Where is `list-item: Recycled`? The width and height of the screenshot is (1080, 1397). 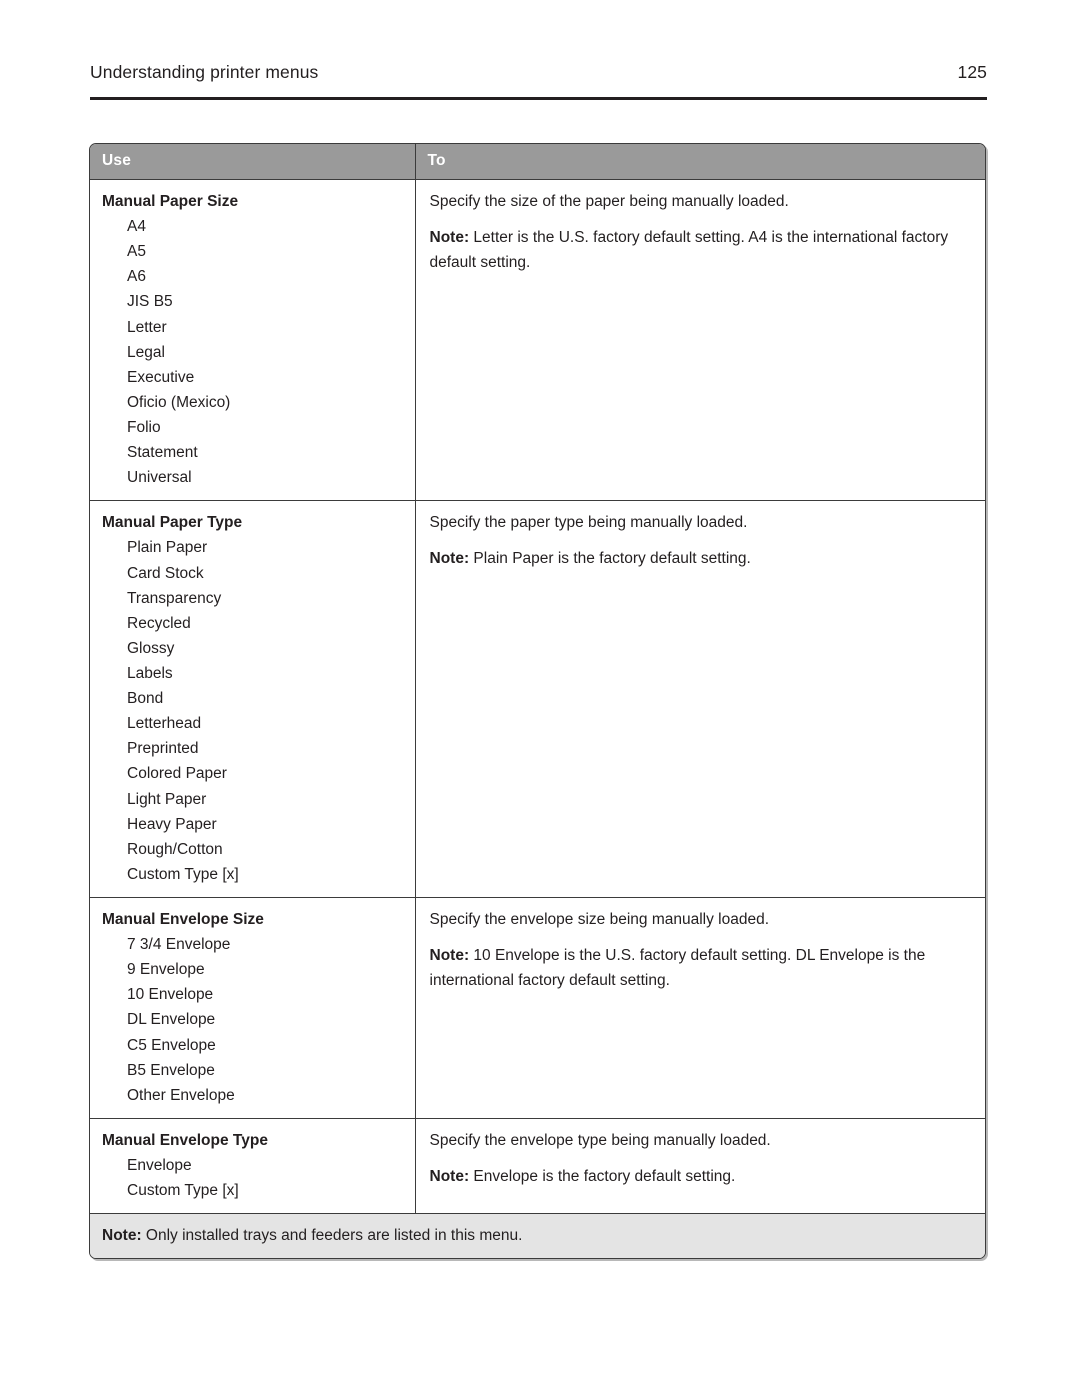 list-item: Recycled is located at coordinates (159, 623).